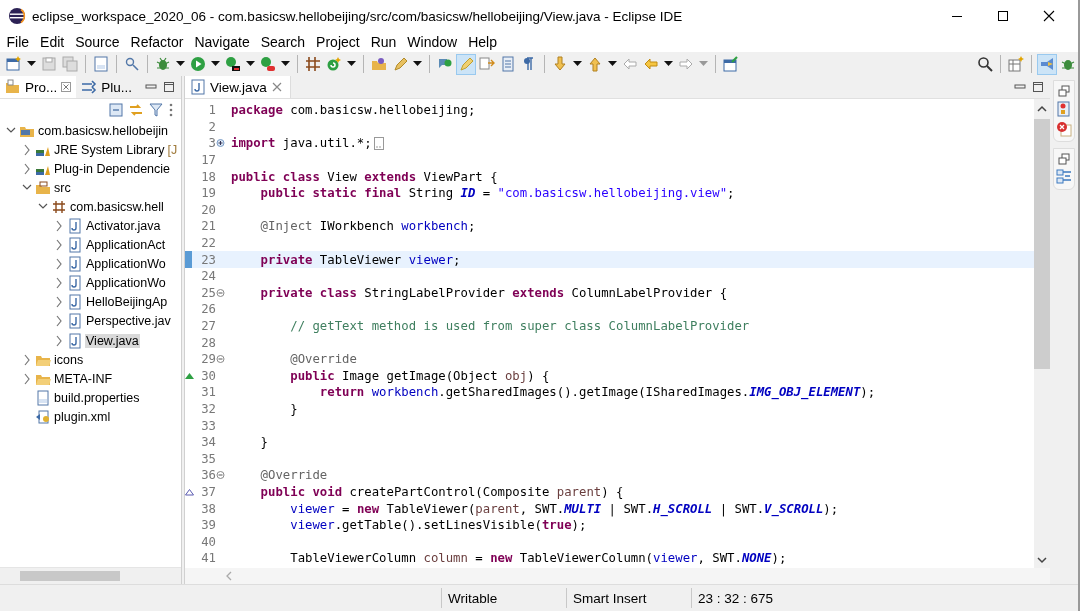 The image size is (1080, 611). What do you see at coordinates (112, 340) in the screenshot?
I see `tree-item: View.java` at bounding box center [112, 340].